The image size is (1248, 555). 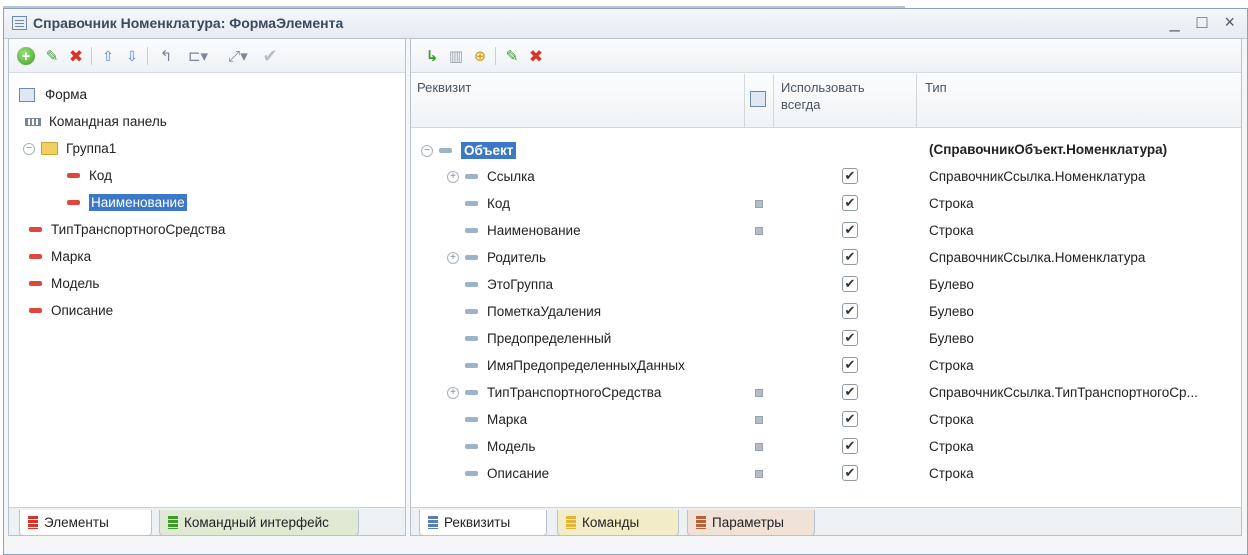 What do you see at coordinates (188, 23) in the screenshot?
I see `window-title: Справочник Номенклатура: ФормаЭлемента` at bounding box center [188, 23].